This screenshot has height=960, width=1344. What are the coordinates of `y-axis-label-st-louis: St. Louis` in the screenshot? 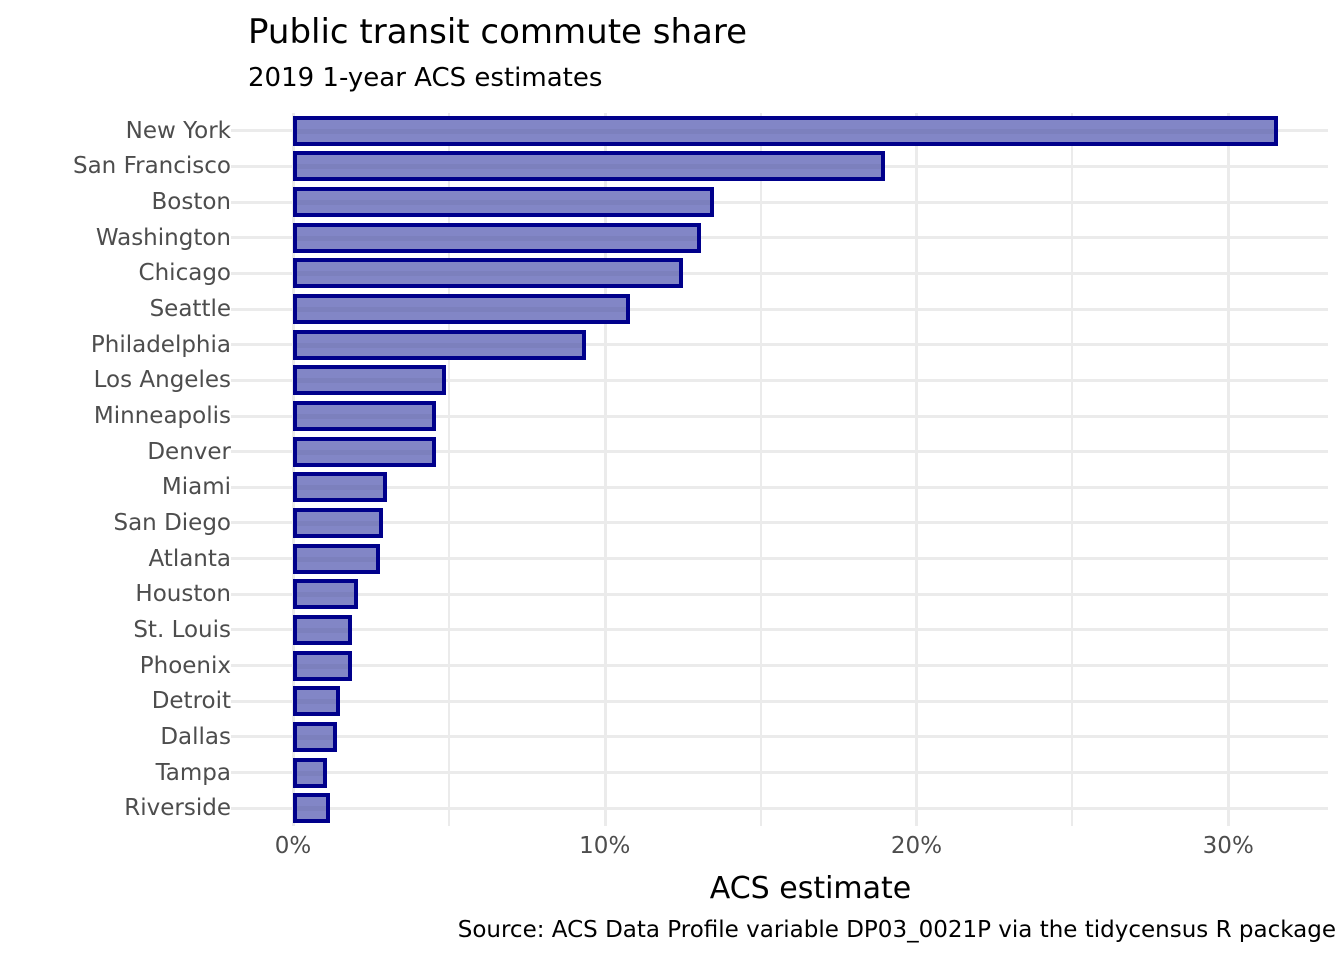 It's located at (182, 629).